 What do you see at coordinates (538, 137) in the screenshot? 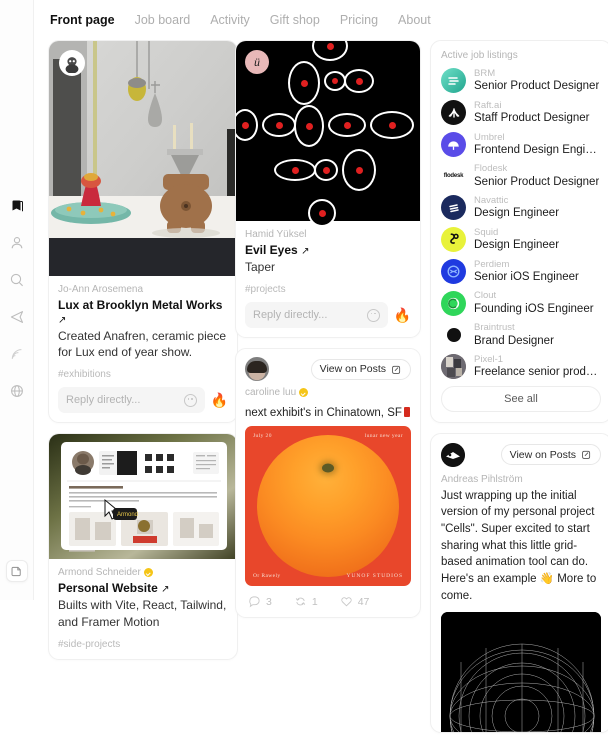
I see `job-company: Umbrel` at bounding box center [538, 137].